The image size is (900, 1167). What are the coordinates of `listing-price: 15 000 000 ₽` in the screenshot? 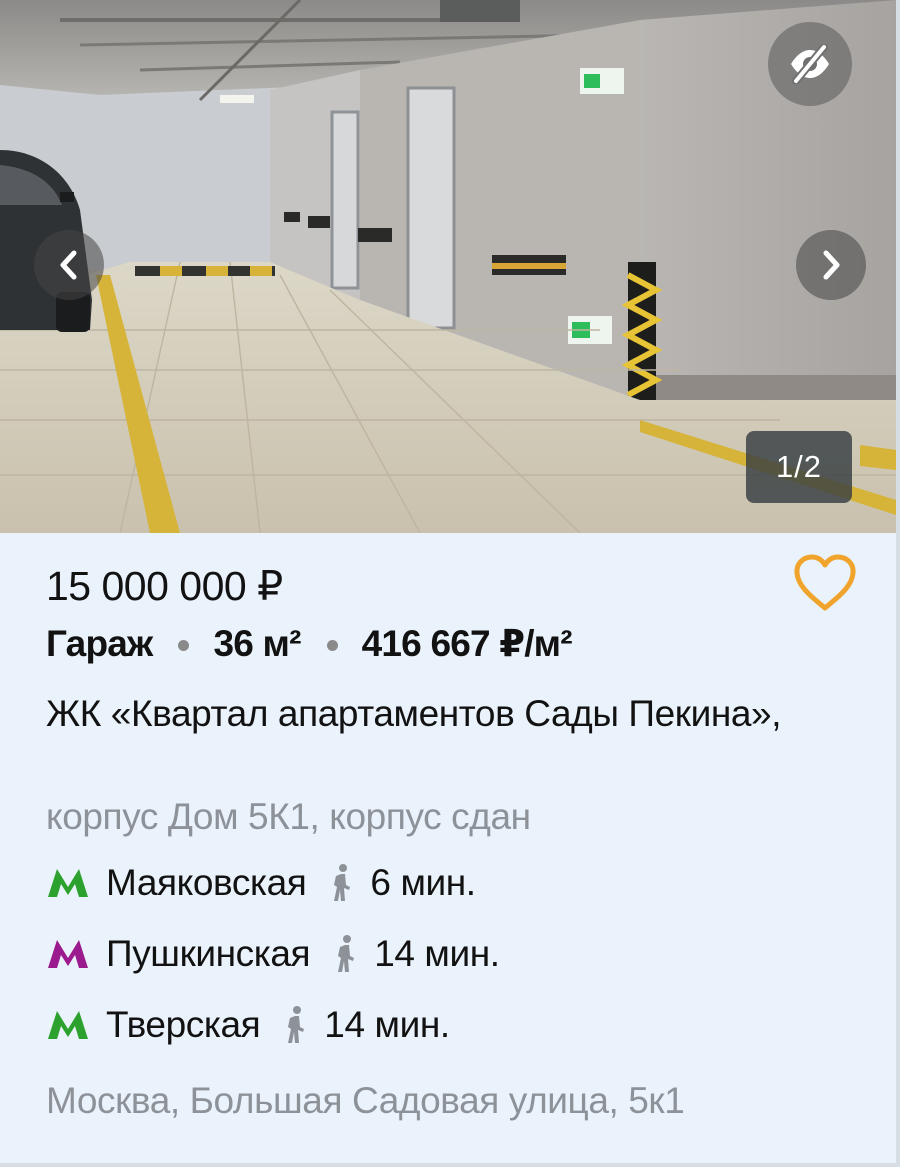 It's located at (164, 586).